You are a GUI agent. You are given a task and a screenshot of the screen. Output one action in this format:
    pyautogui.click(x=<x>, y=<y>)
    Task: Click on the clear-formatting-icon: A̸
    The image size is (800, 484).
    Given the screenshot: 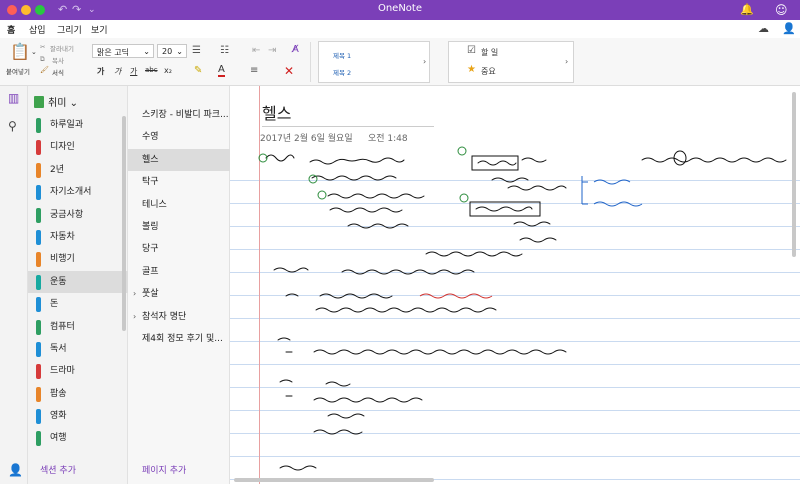 What is the action you would take?
    pyautogui.click(x=295, y=49)
    